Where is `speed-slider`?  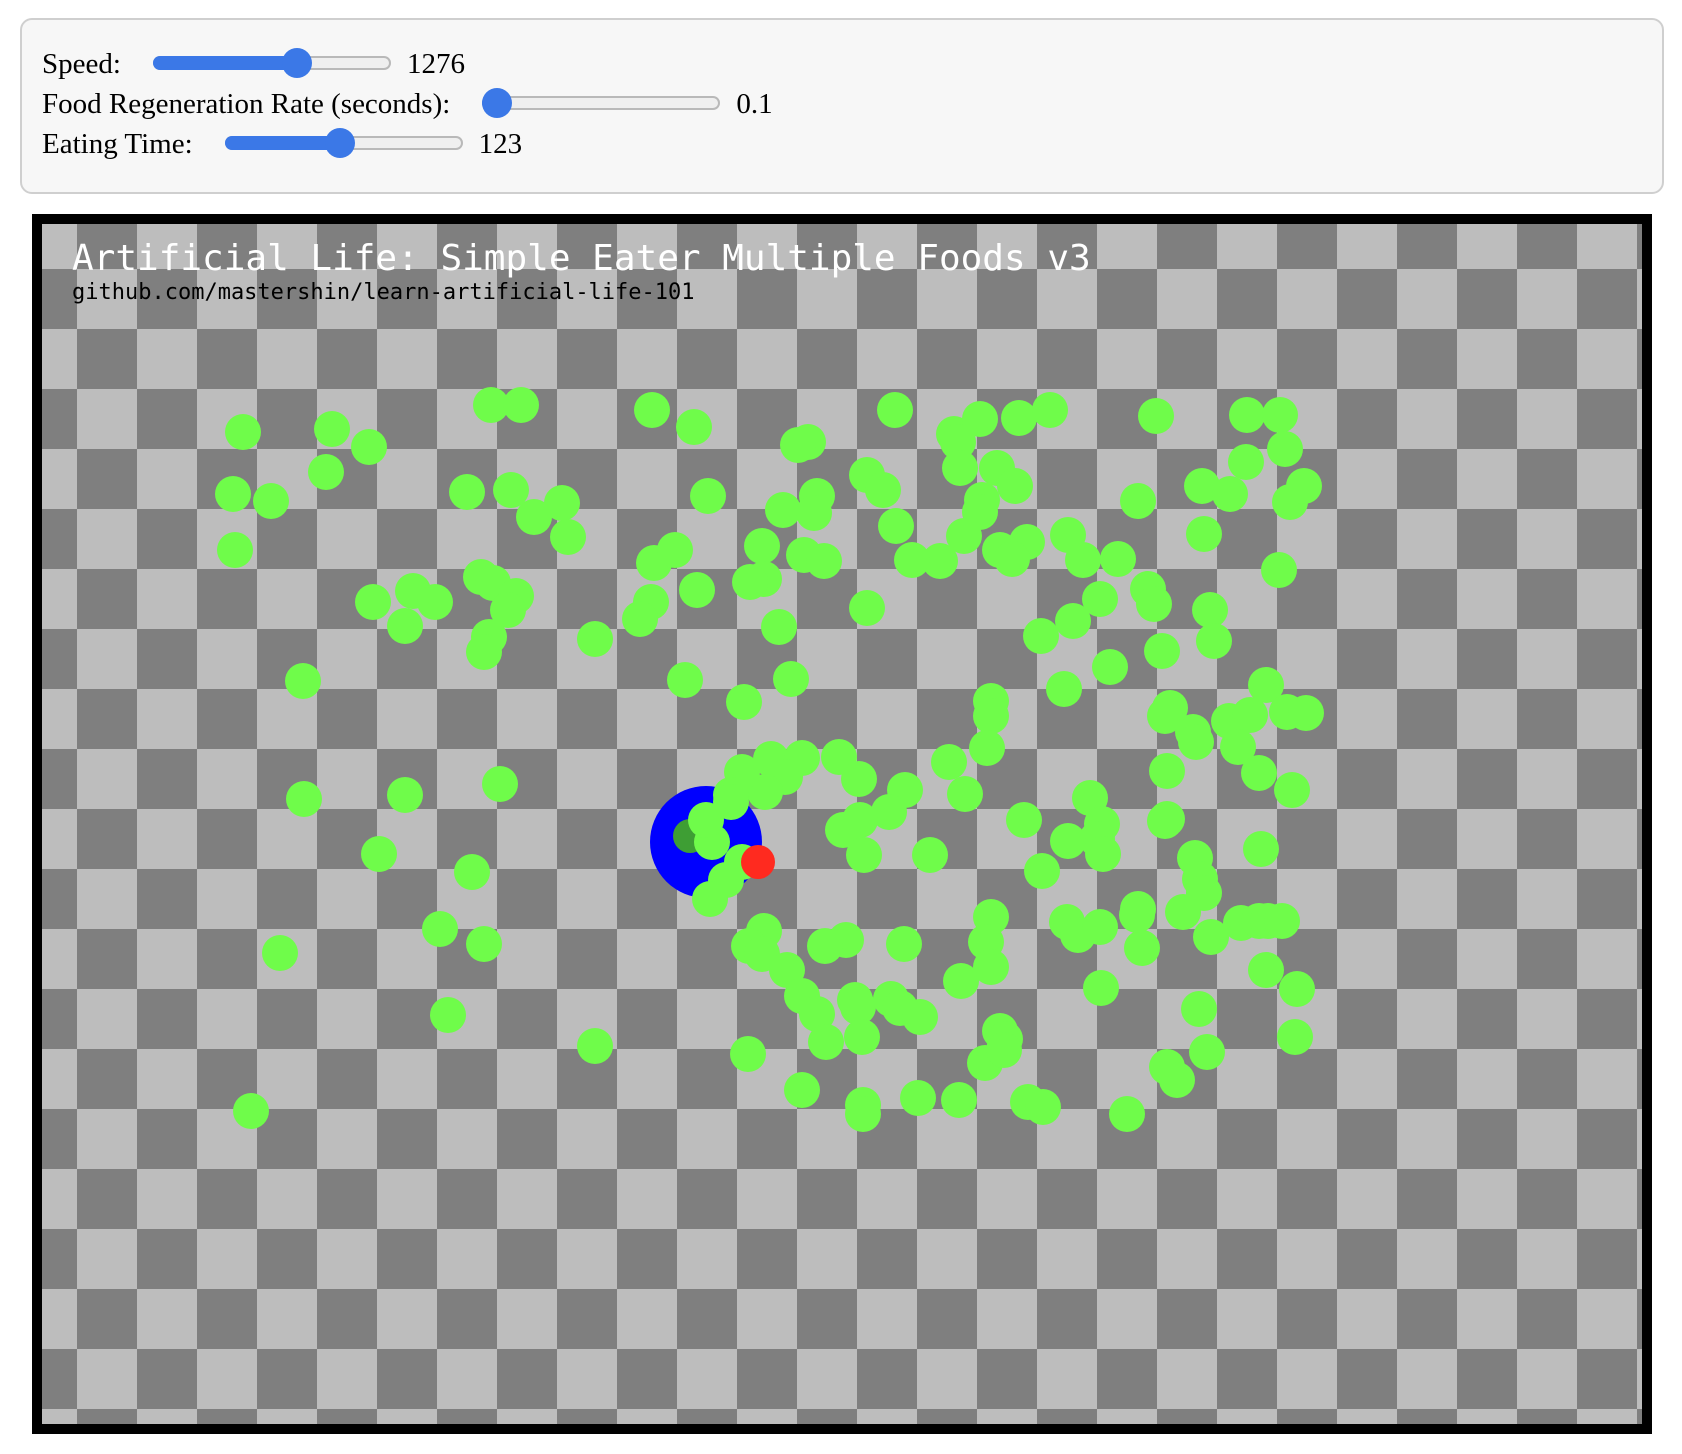 speed-slider is located at coordinates (271, 64).